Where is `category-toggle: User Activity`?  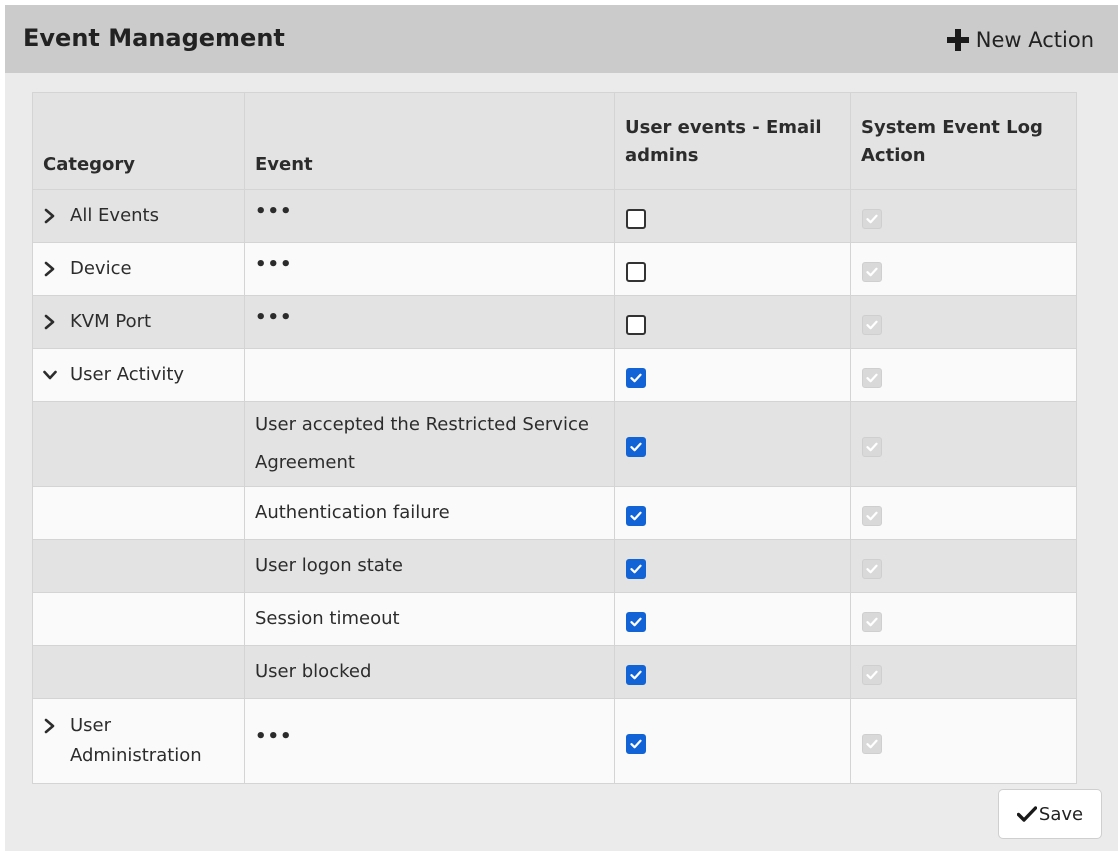 category-toggle: User Activity is located at coordinates (138, 375).